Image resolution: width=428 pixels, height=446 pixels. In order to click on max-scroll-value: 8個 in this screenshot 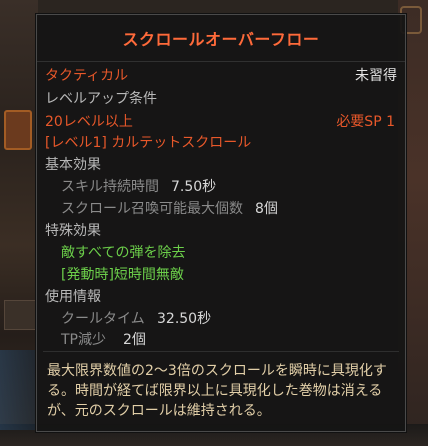, I will do `click(266, 209)`.